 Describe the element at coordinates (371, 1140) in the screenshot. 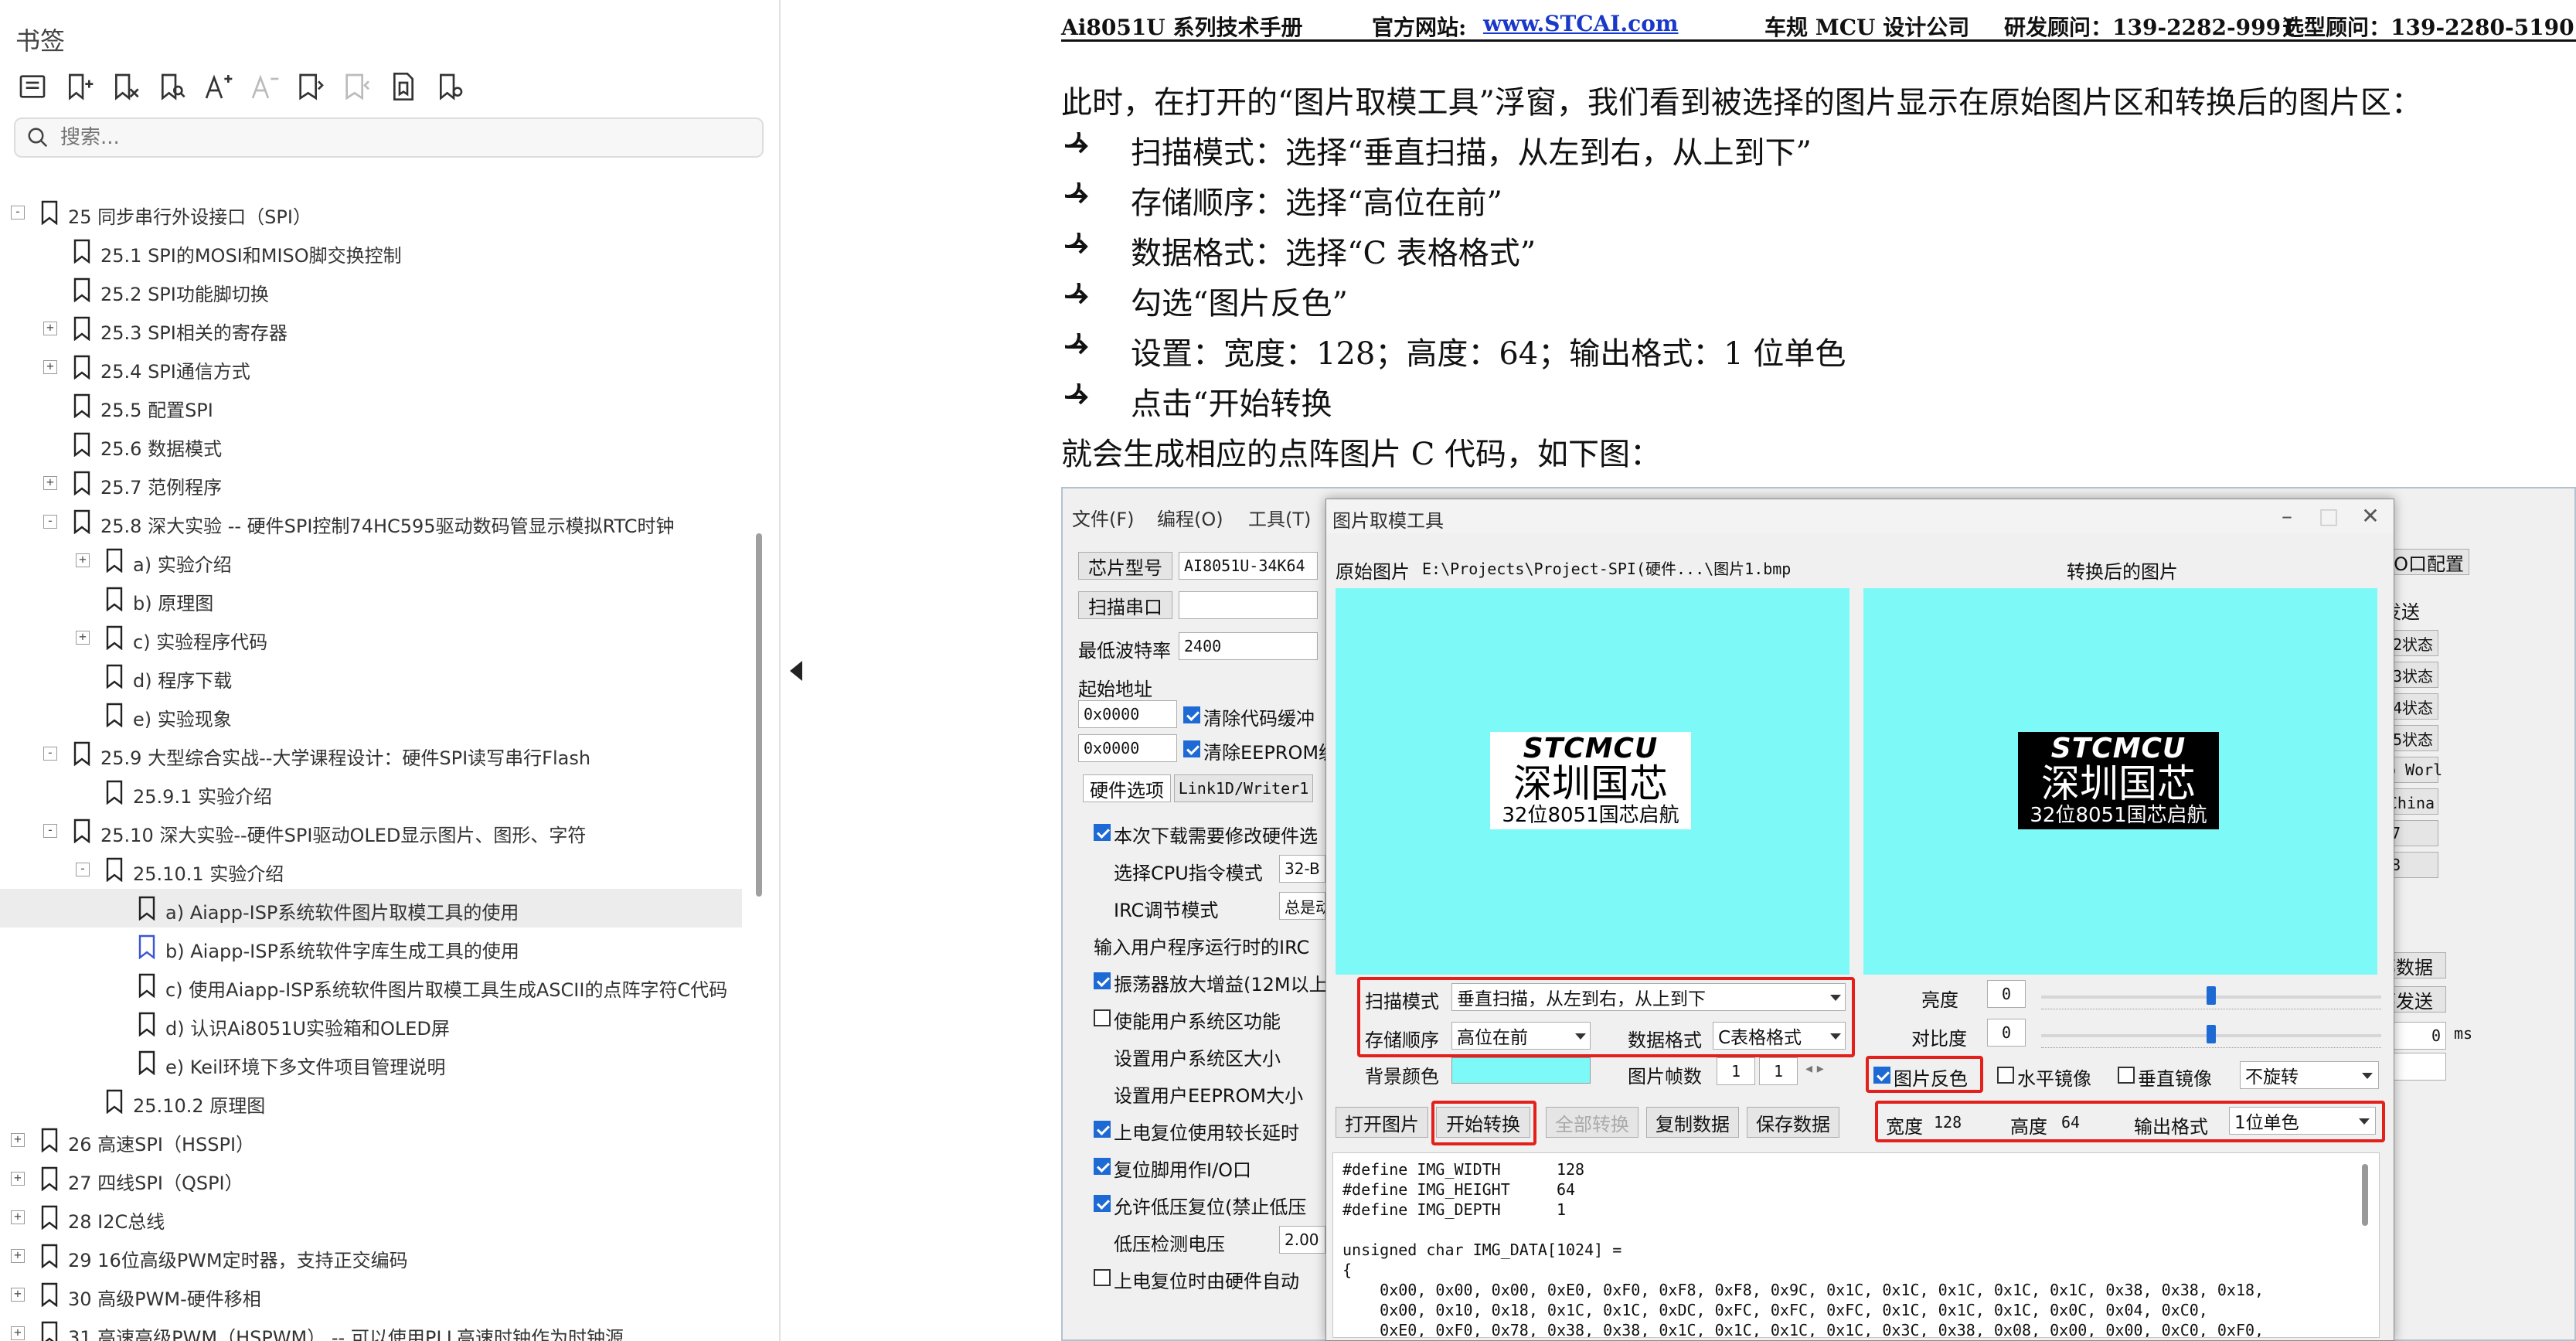

I see `bookmark-item: +26 高速SPI（HSSPI）` at that location.